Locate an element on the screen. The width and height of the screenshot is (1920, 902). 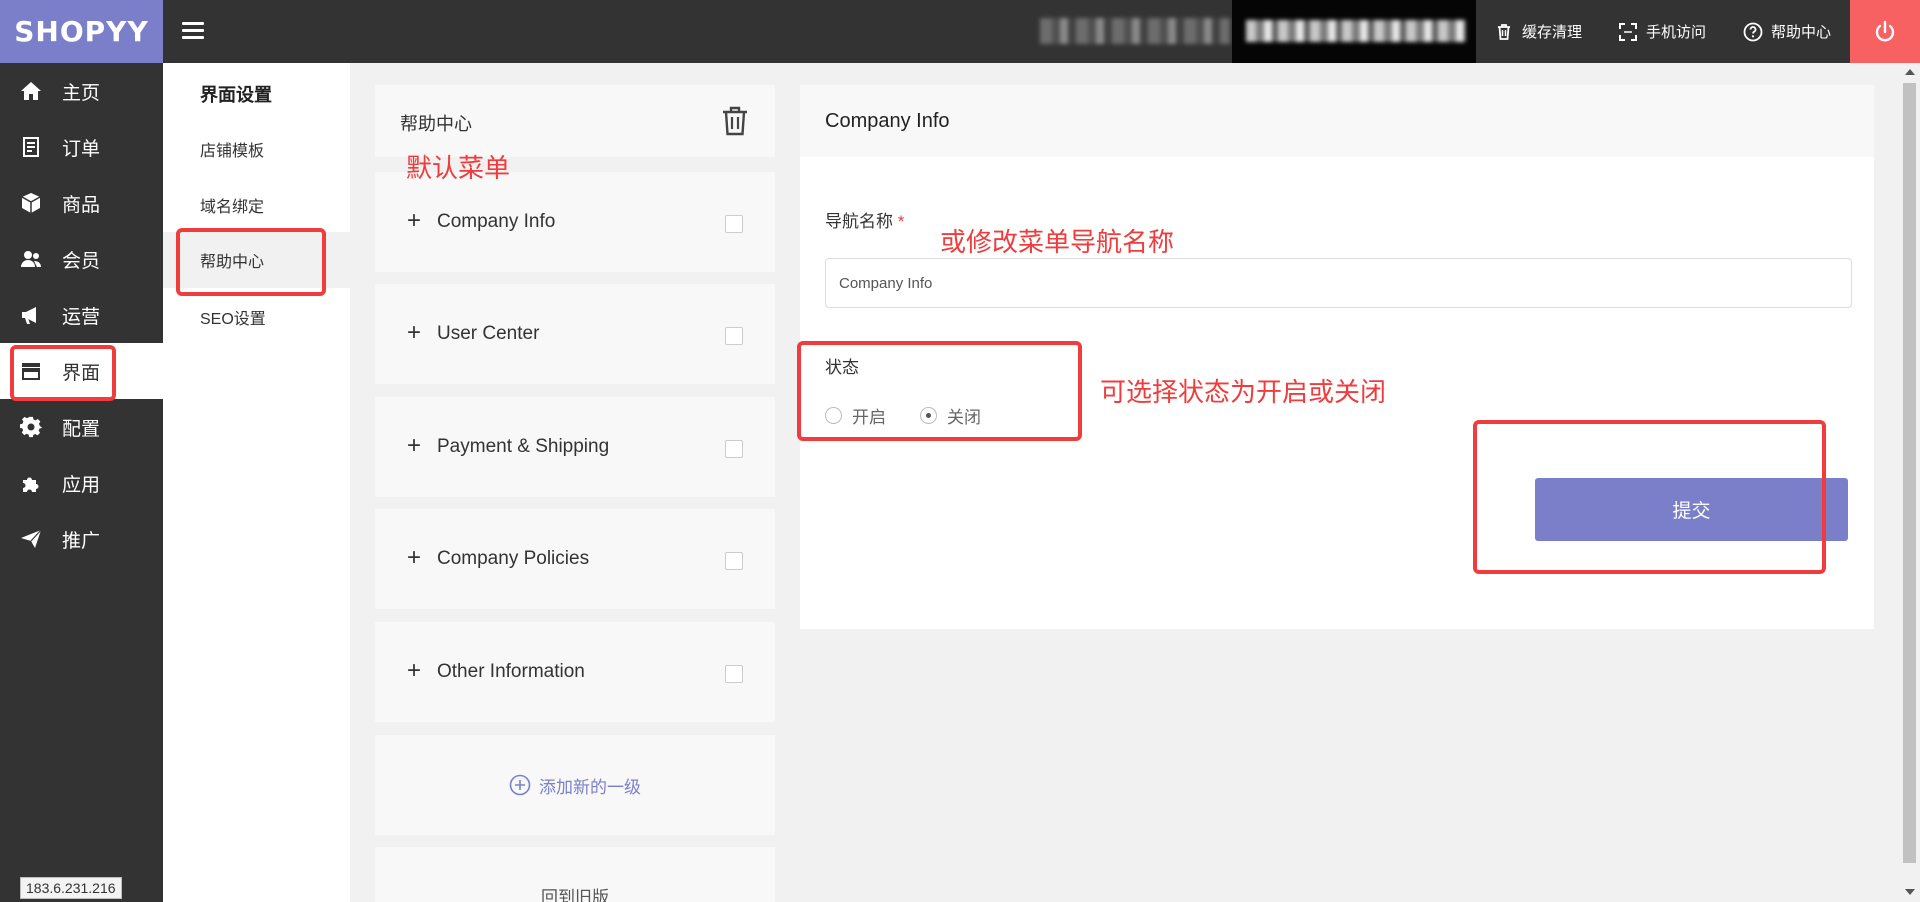
menu-item-company-policies: + Company Policies is located at coordinates (575, 559).